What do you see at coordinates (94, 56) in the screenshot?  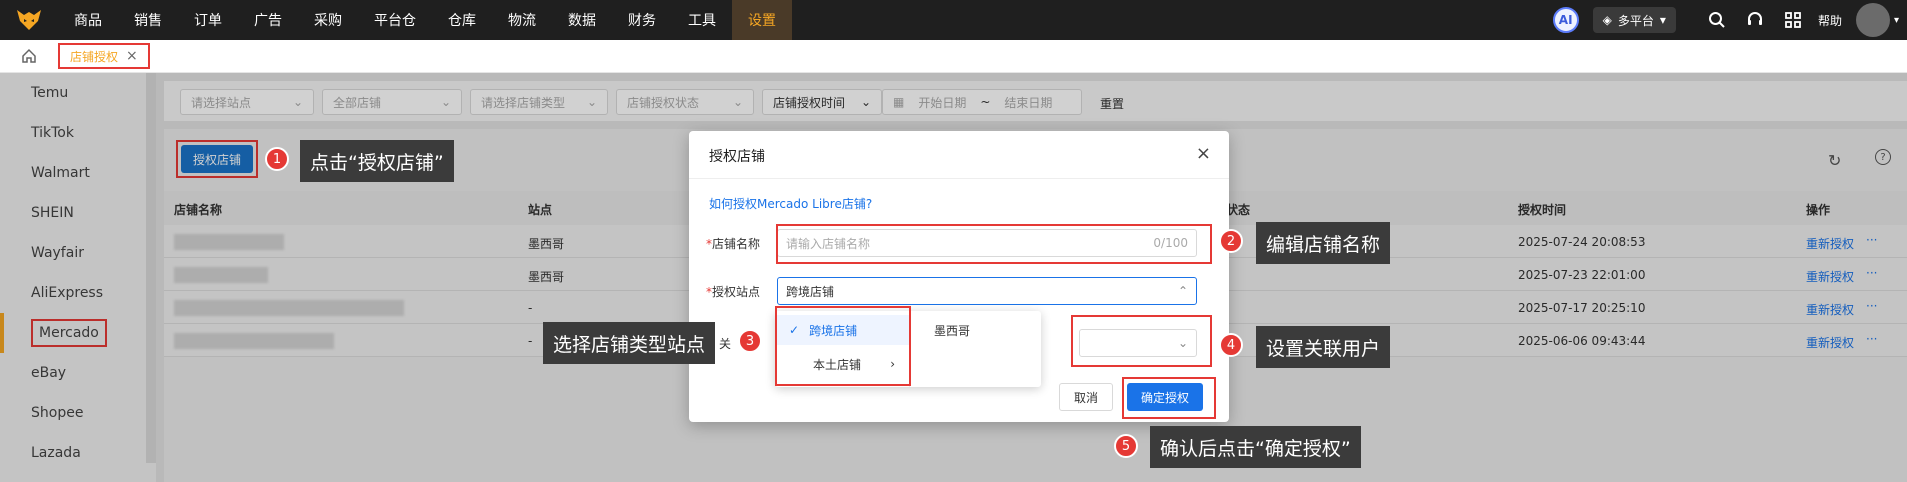 I see `tab-label: 店铺授权` at bounding box center [94, 56].